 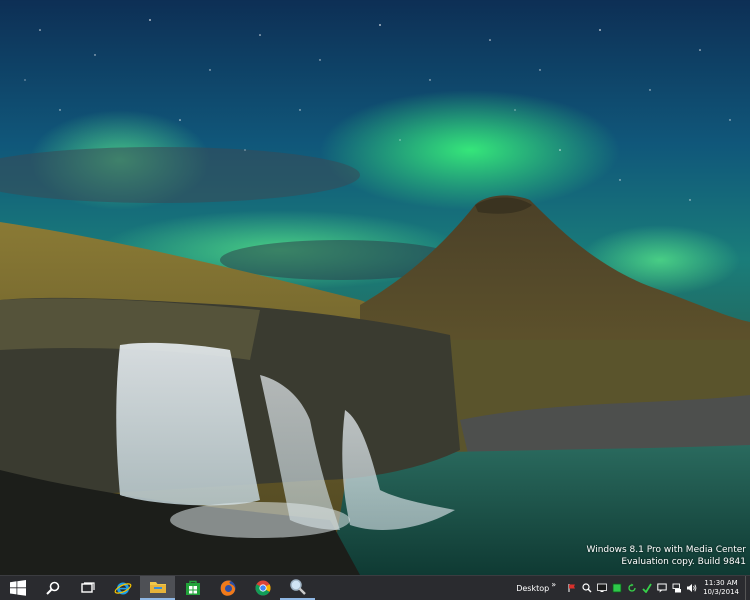 I want to click on taskbar-app-file-explorer, so click(x=157, y=588).